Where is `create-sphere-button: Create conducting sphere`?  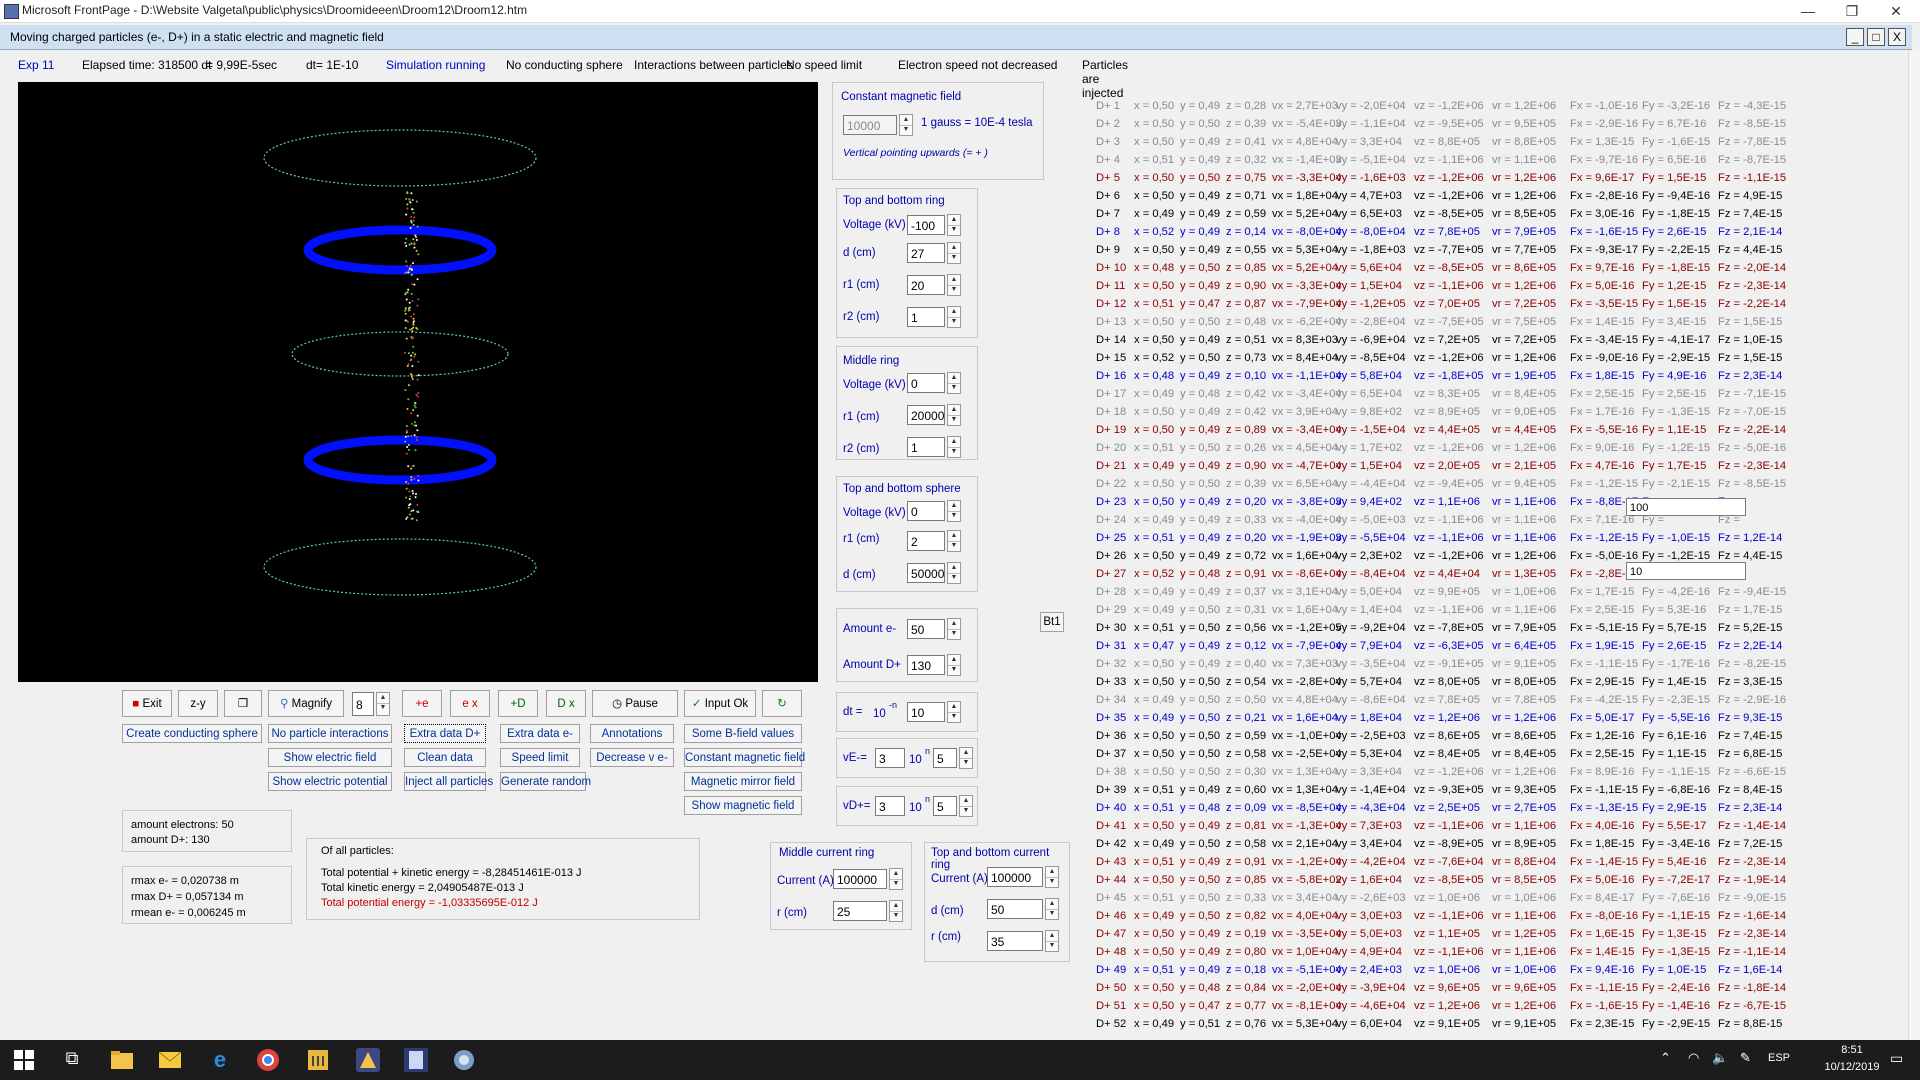 create-sphere-button: Create conducting sphere is located at coordinates (192, 733).